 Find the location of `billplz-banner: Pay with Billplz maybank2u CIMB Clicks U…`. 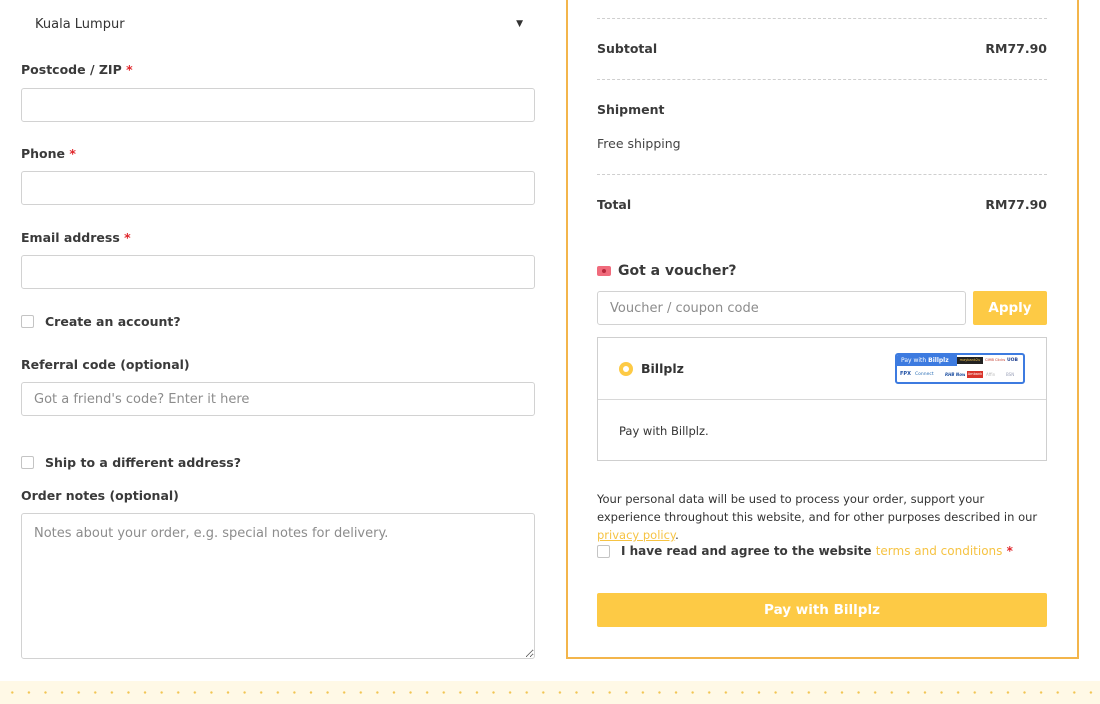

billplz-banner: Pay with Billplz maybank2u CIMB Clicks U… is located at coordinates (960, 368).